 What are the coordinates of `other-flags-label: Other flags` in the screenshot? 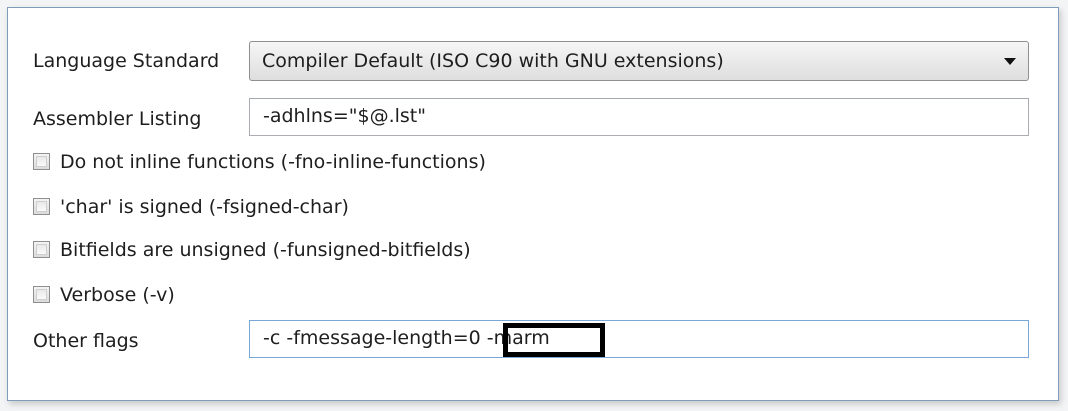 It's located at (86, 341).